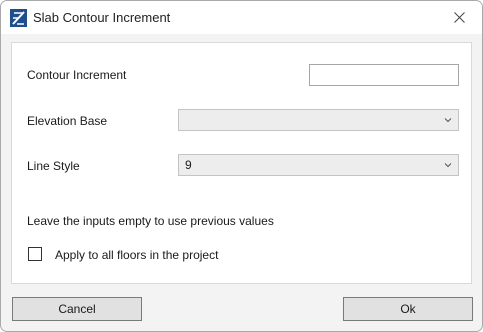 This screenshot has width=483, height=332. I want to click on contour-increment-label: Contour Increment, so click(77, 75).